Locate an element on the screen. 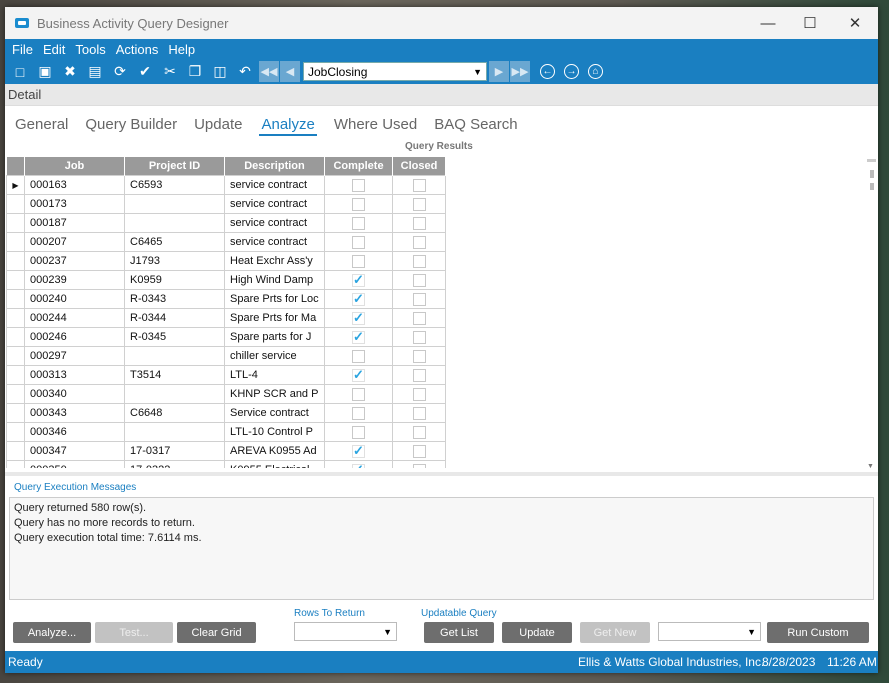 The width and height of the screenshot is (889, 683). cell-job: 000246 is located at coordinates (74, 337).